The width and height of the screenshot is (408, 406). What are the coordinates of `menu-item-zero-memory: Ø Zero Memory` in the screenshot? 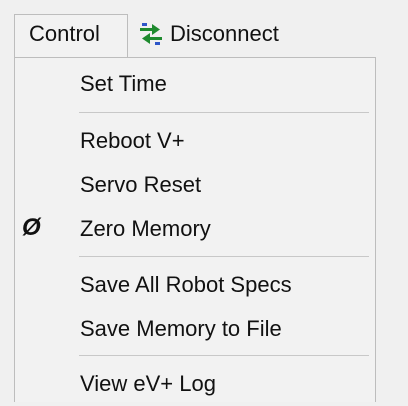 It's located at (195, 229).